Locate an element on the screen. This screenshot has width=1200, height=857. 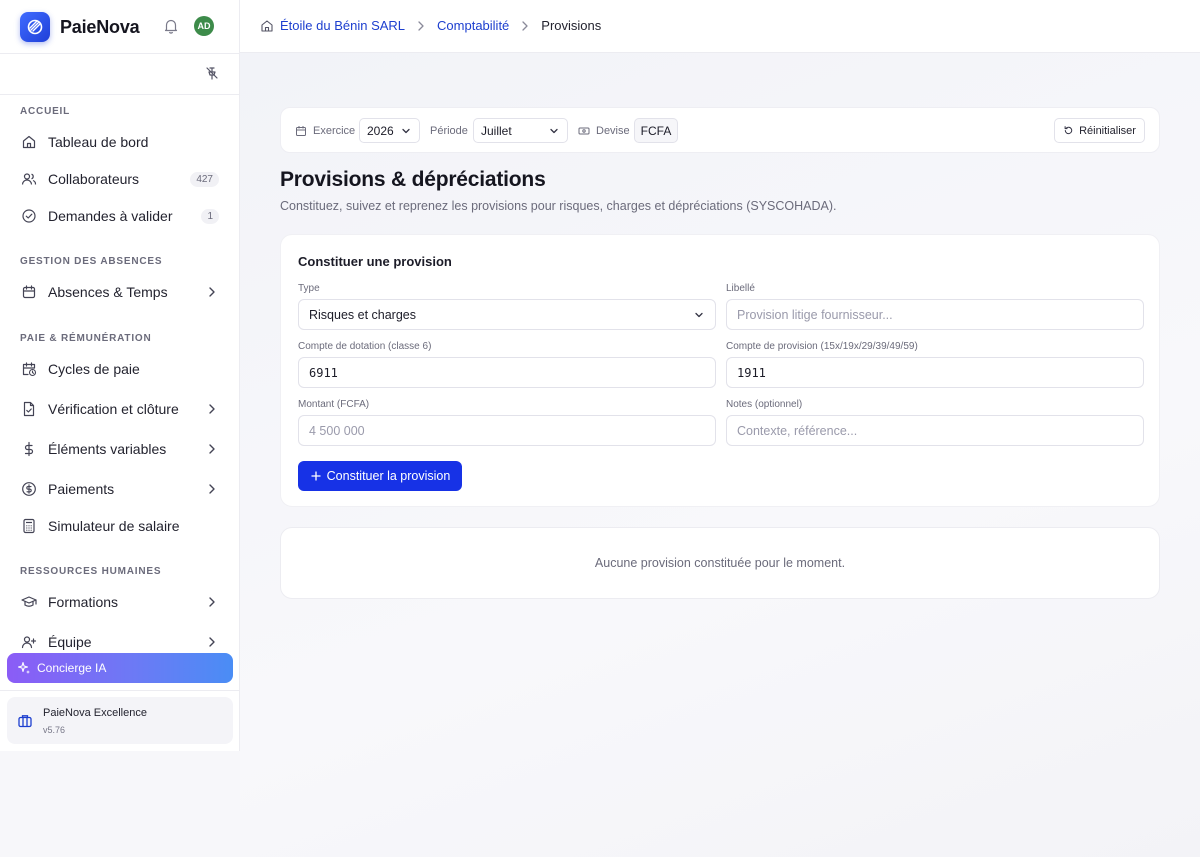
sidebar-item-label: Simulateur de salaire is located at coordinates (114, 526).